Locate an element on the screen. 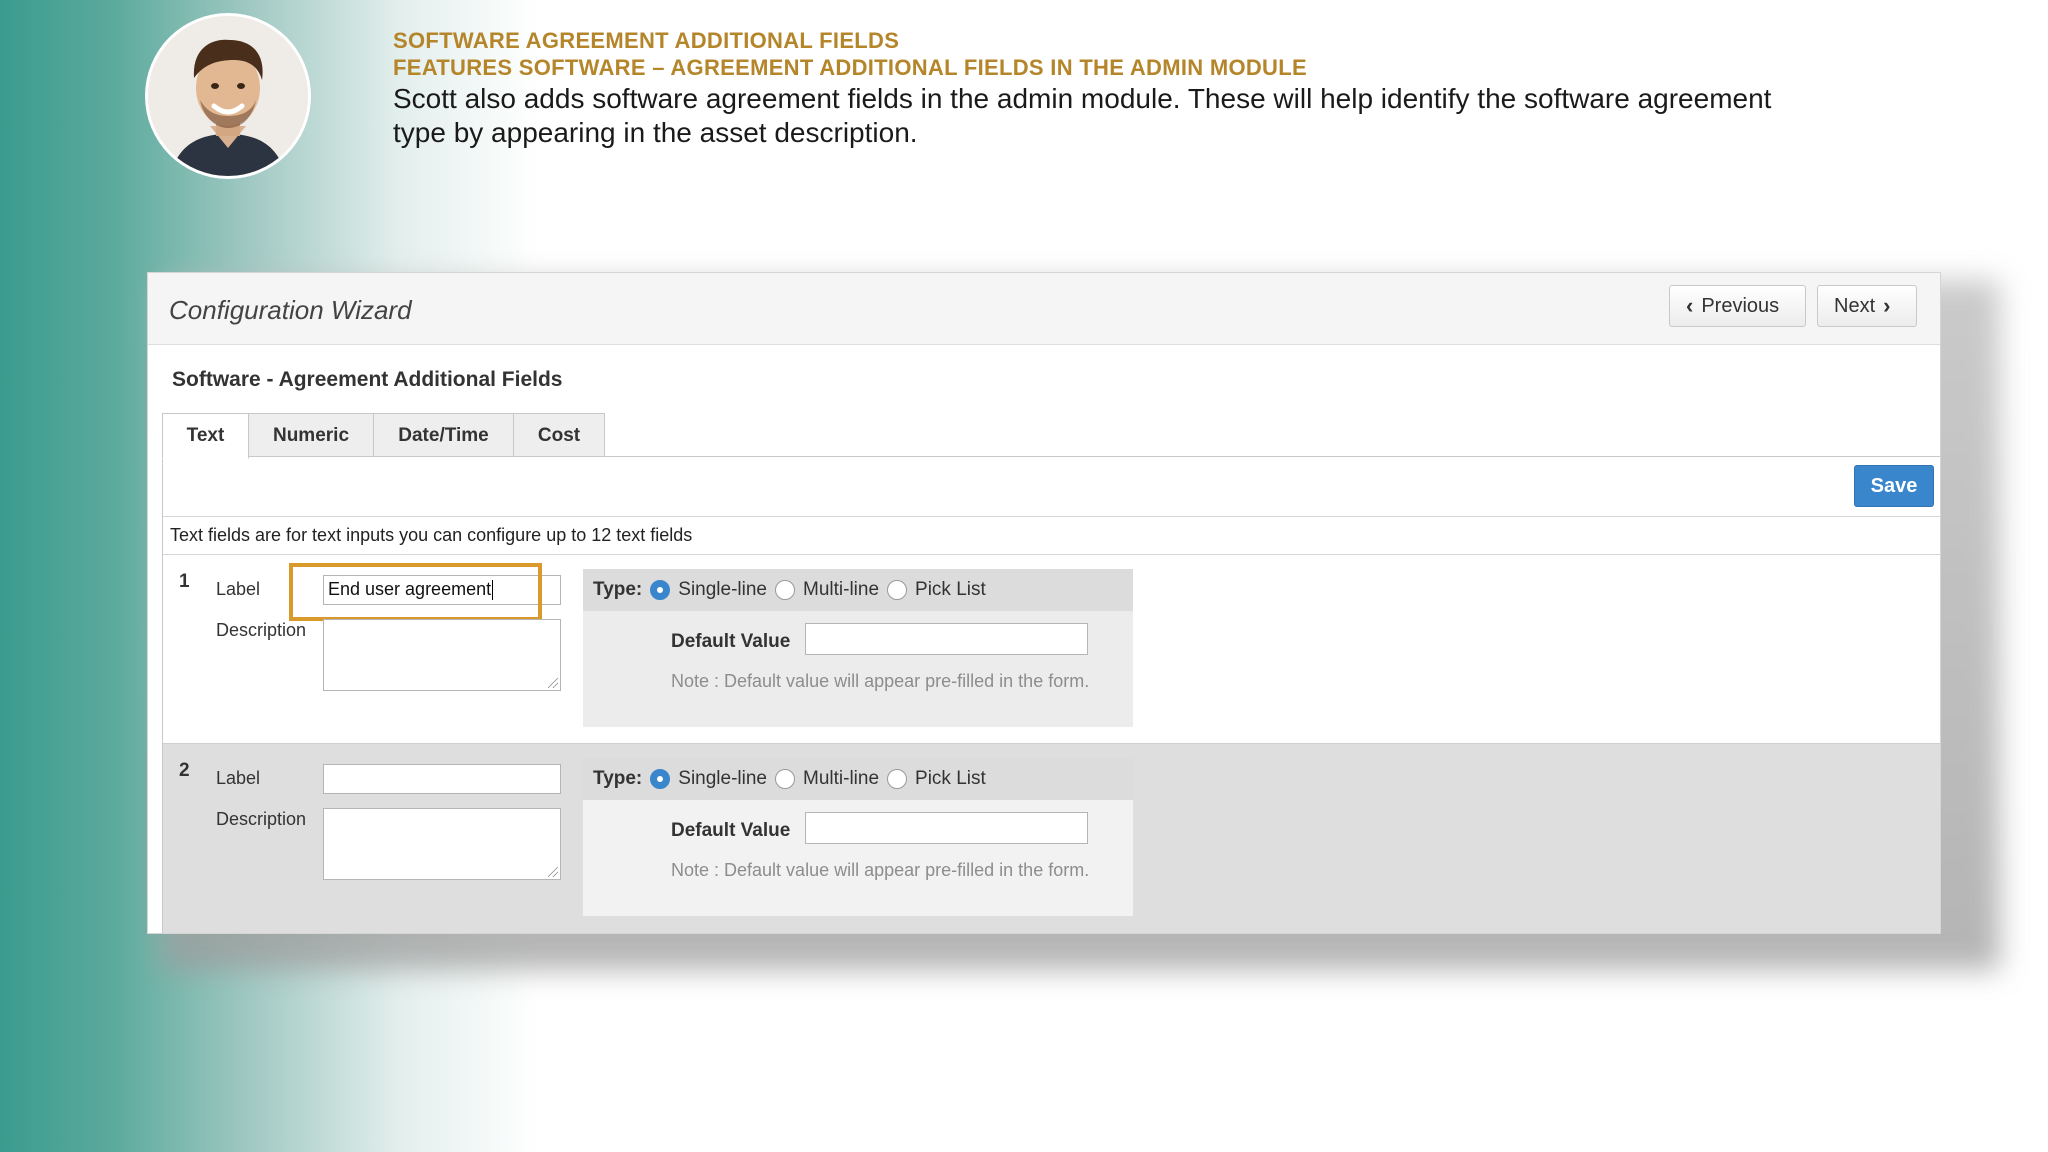 The height and width of the screenshot is (1152, 2048). slide-heading-primary: SOFTWARE AGREEMENT ADDITIONAL FIELDS is located at coordinates (646, 40).